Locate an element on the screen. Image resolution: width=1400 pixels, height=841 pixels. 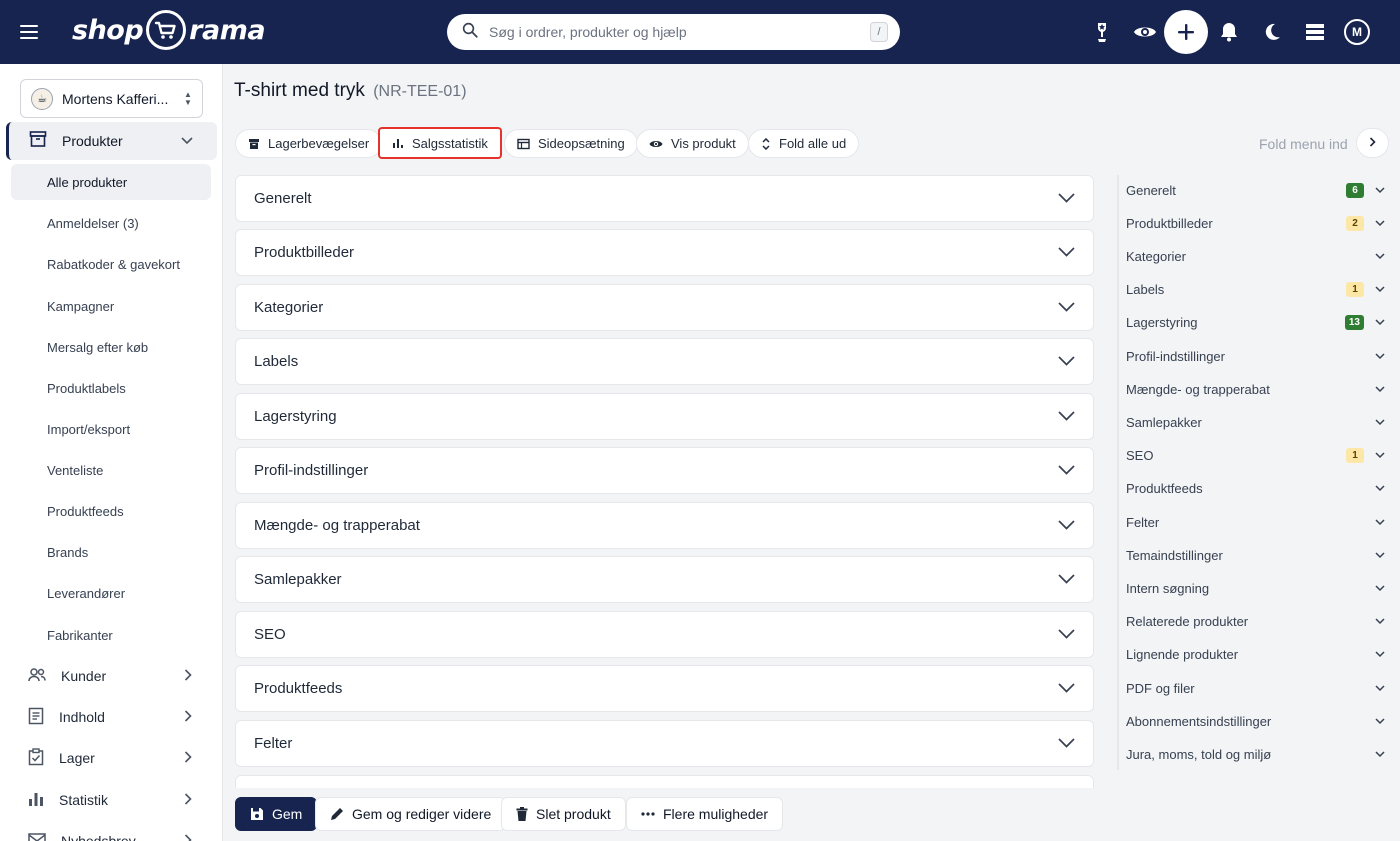
section-10: Felter is located at coordinates (664, 743).